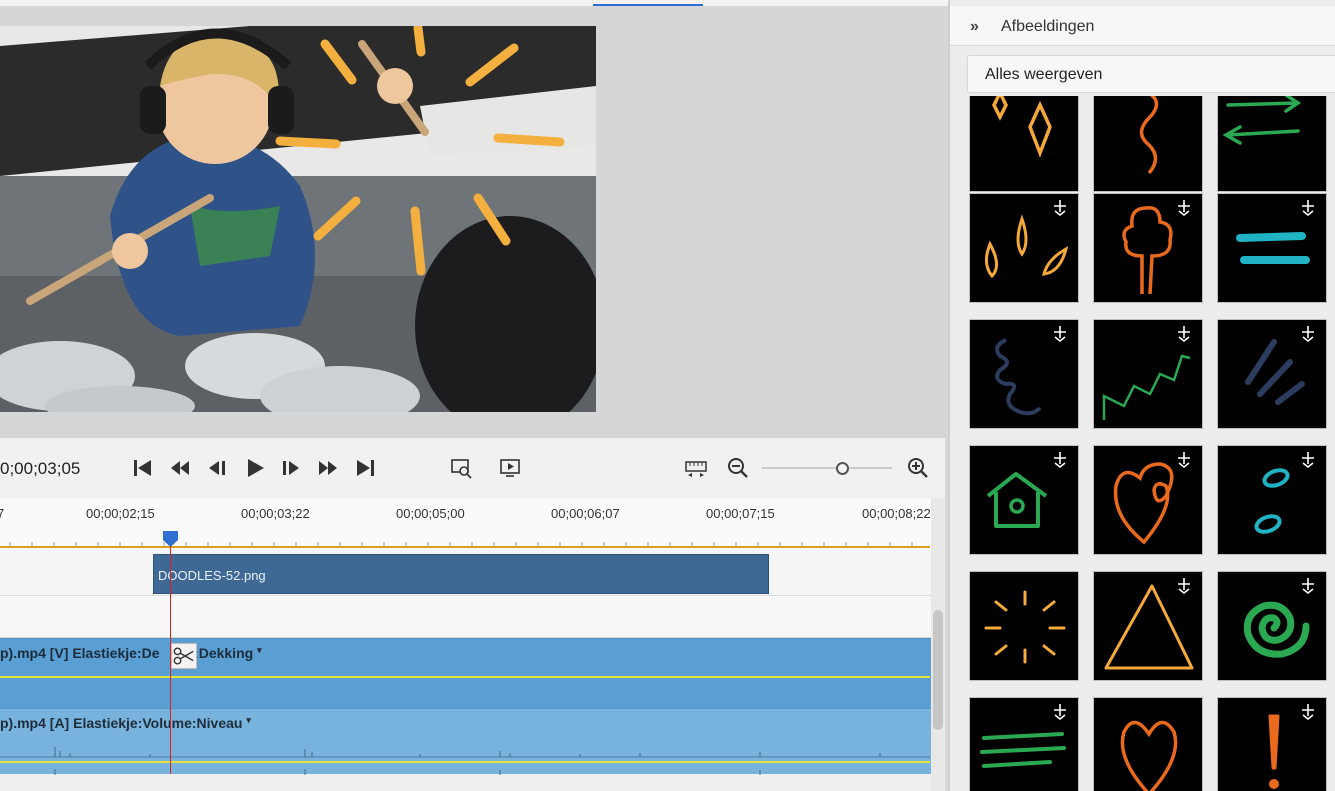  Describe the element at coordinates (1278, 618) in the screenshot. I see `green-spiral-doodle-icon` at that location.